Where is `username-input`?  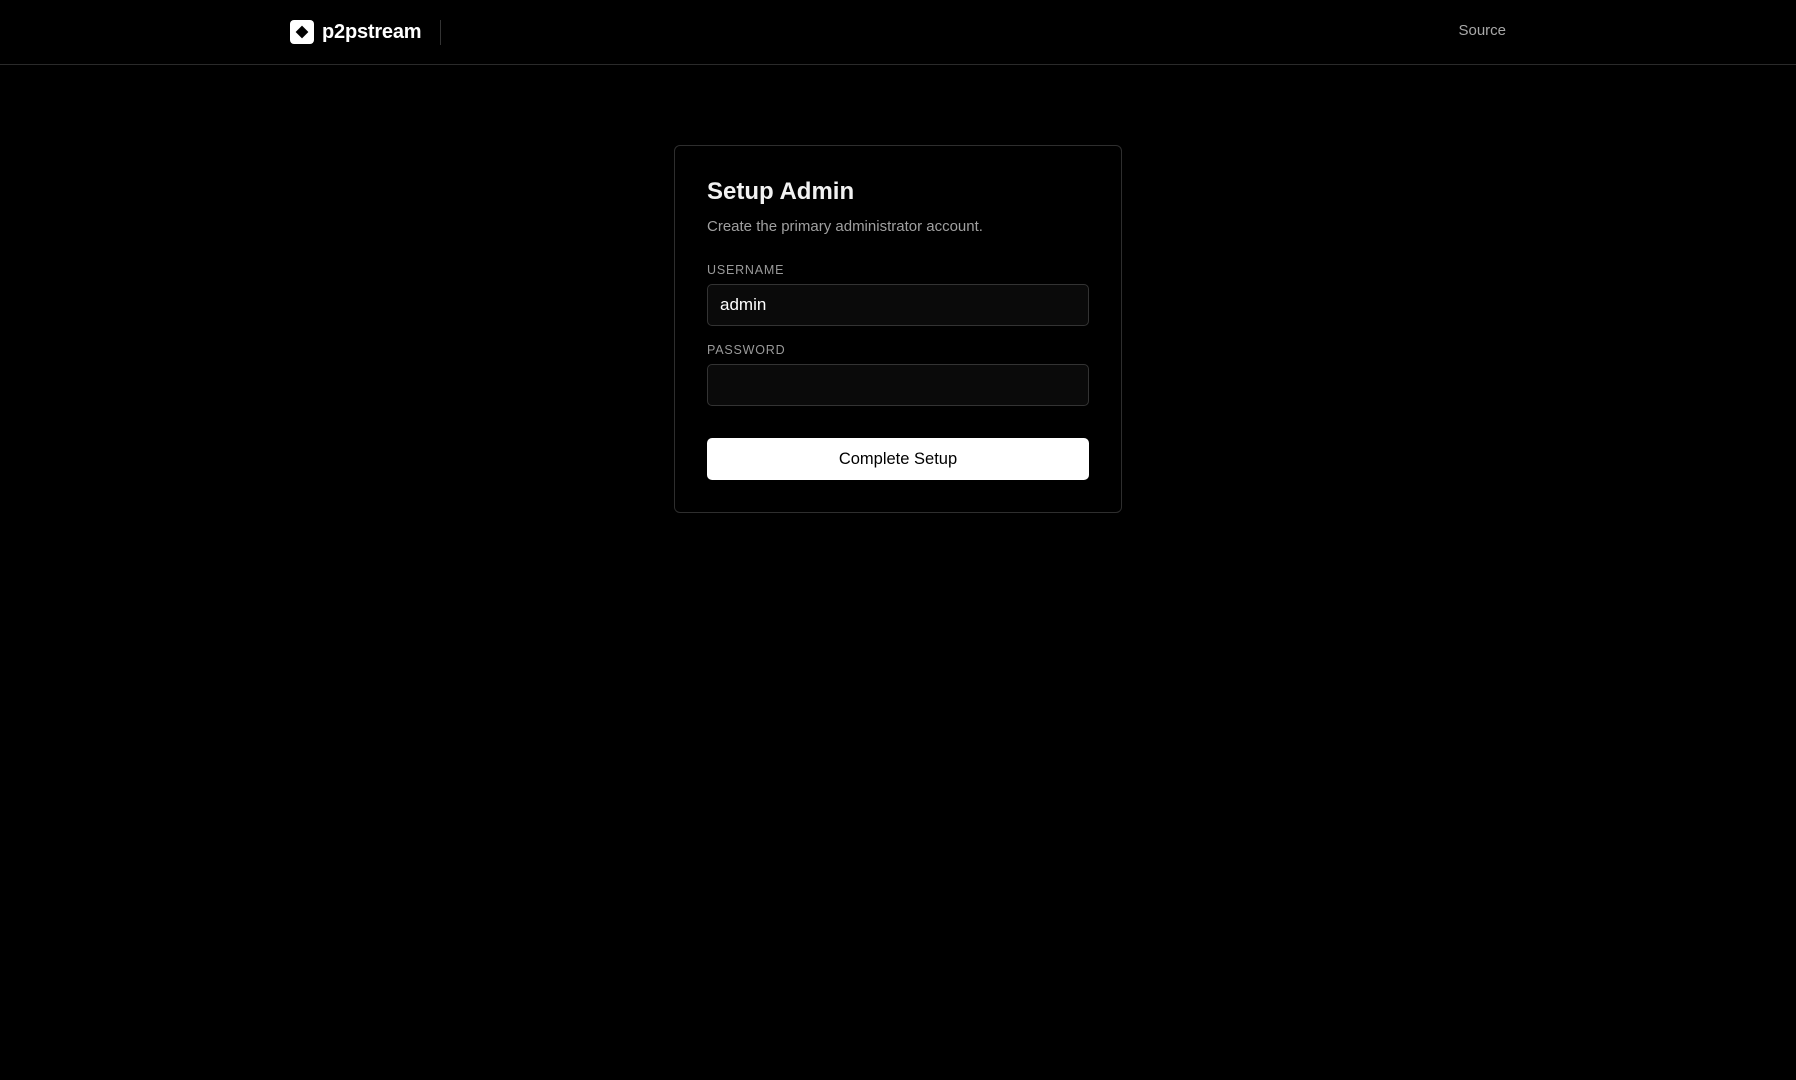
username-input is located at coordinates (898, 305).